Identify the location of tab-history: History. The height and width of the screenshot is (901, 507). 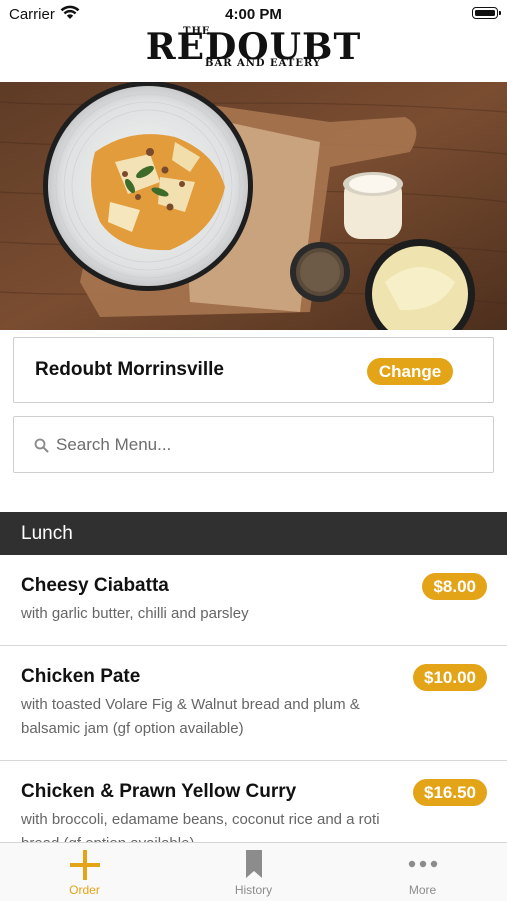
(253, 872).